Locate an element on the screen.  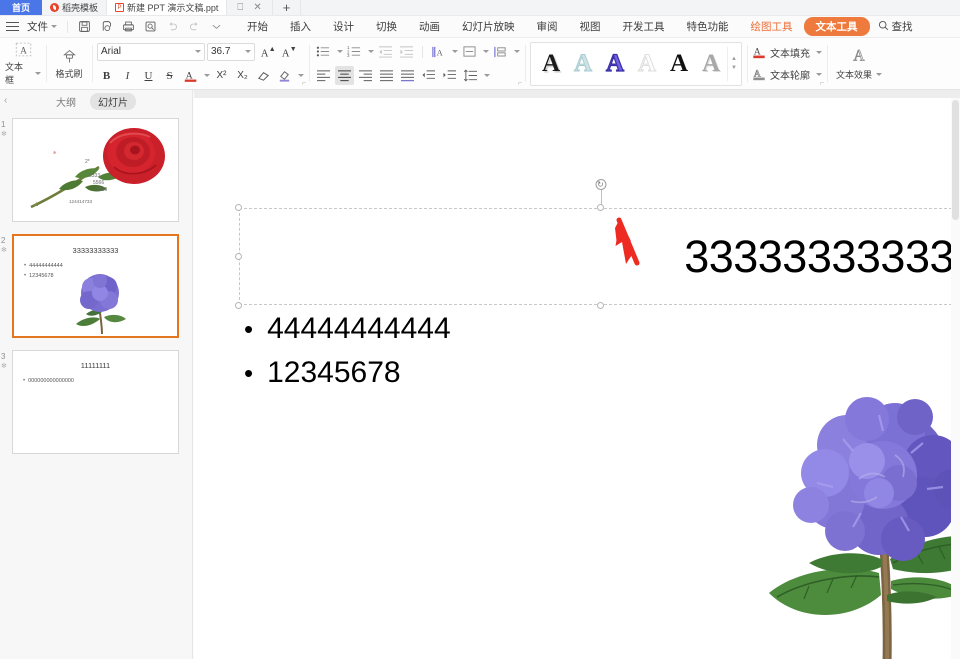
grow-font-button: A ▲ is located at coordinates (266, 51).